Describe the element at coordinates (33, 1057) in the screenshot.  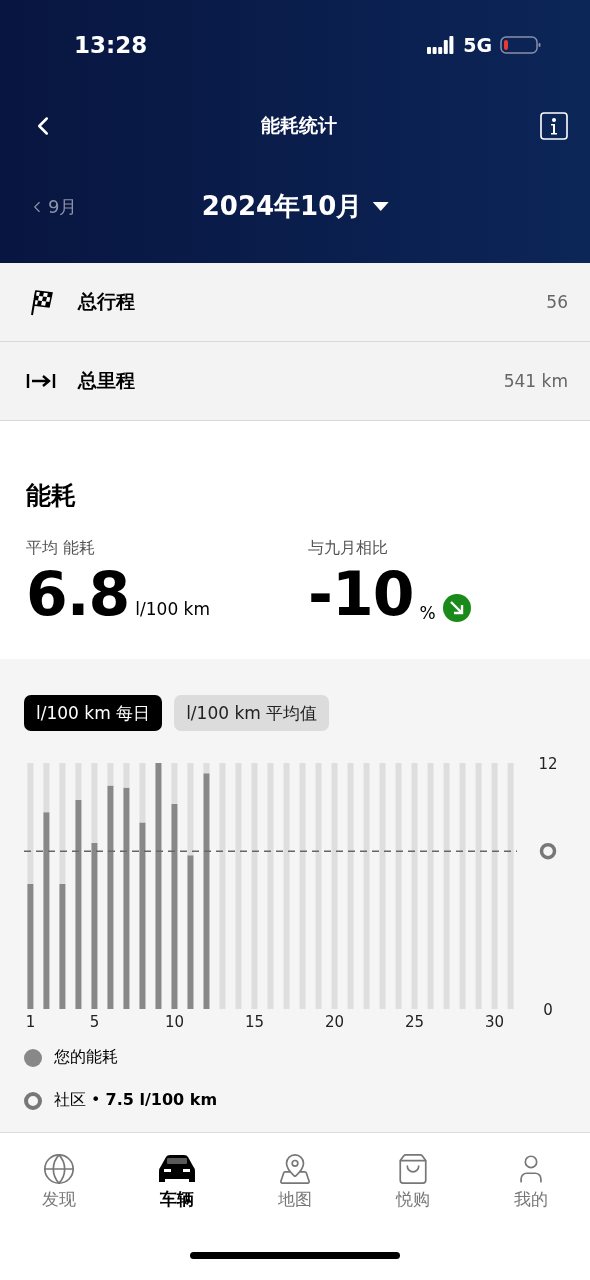
I see `legend-dot-icon` at that location.